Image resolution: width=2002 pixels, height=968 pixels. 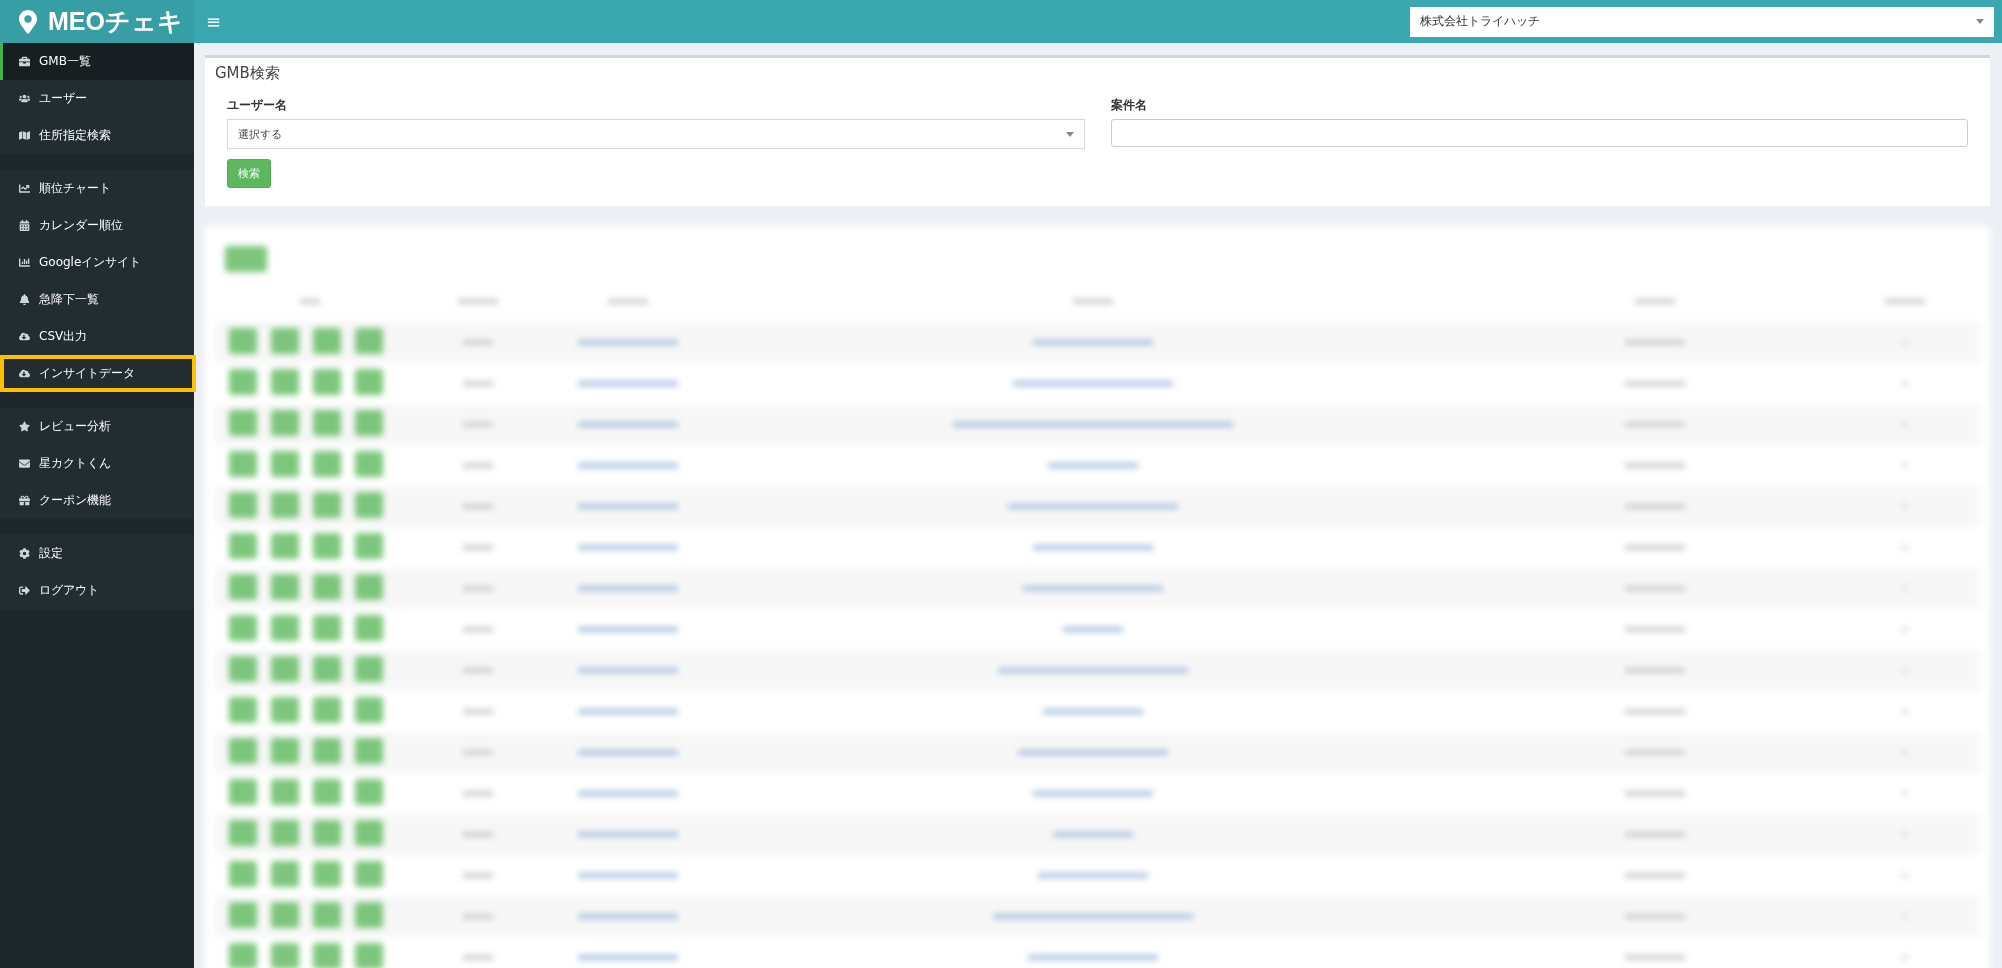 What do you see at coordinates (97, 61) in the screenshot?
I see `sidebar-item: GMB一覧` at bounding box center [97, 61].